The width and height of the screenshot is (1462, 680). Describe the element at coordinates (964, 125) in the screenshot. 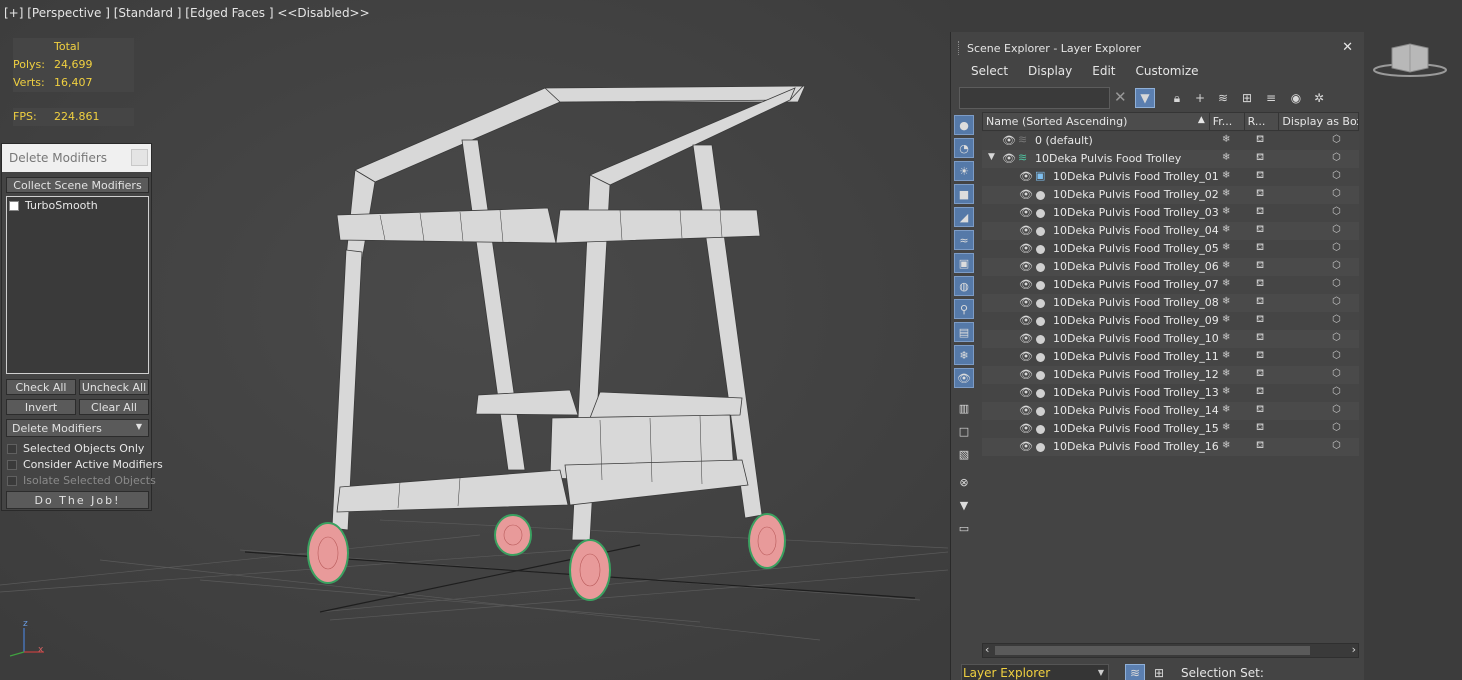

I see `display-geometry-icon: ●` at that location.